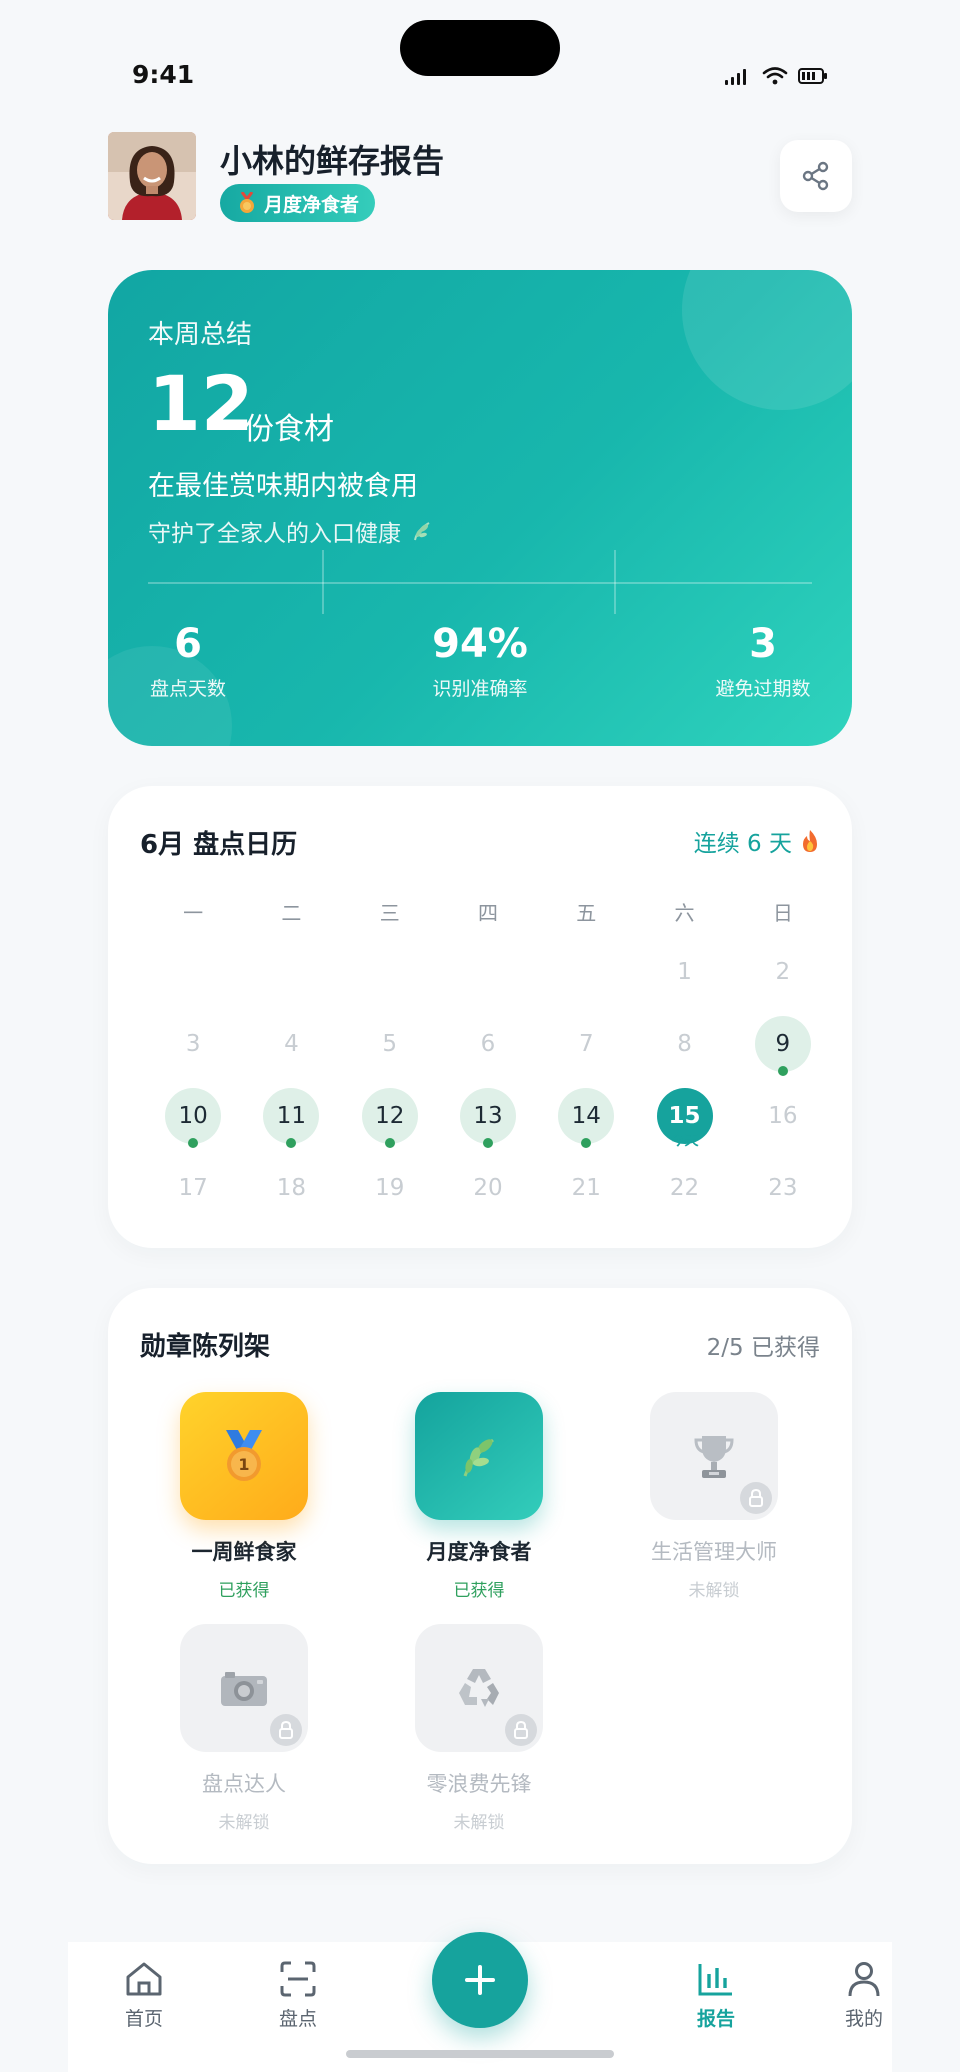  What do you see at coordinates (783, 1044) in the screenshot?
I see `calendar-day-checked: 9` at bounding box center [783, 1044].